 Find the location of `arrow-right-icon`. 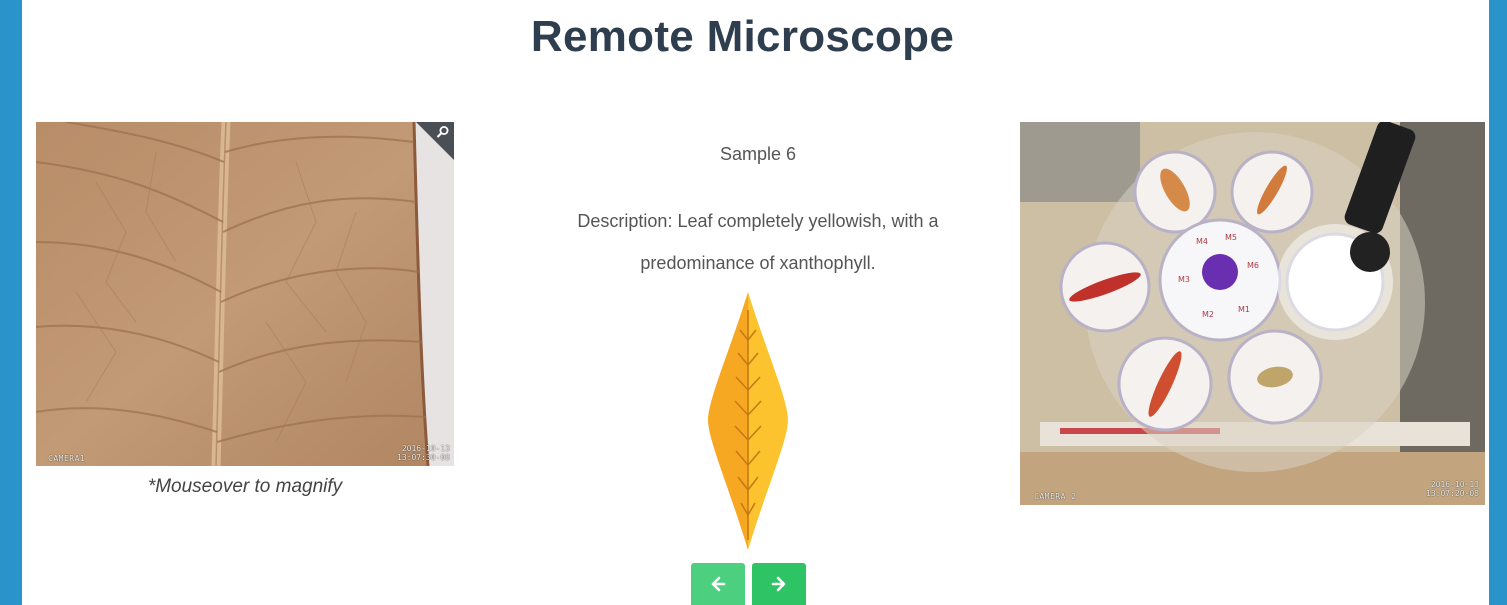

arrow-right-icon is located at coordinates (778, 584).